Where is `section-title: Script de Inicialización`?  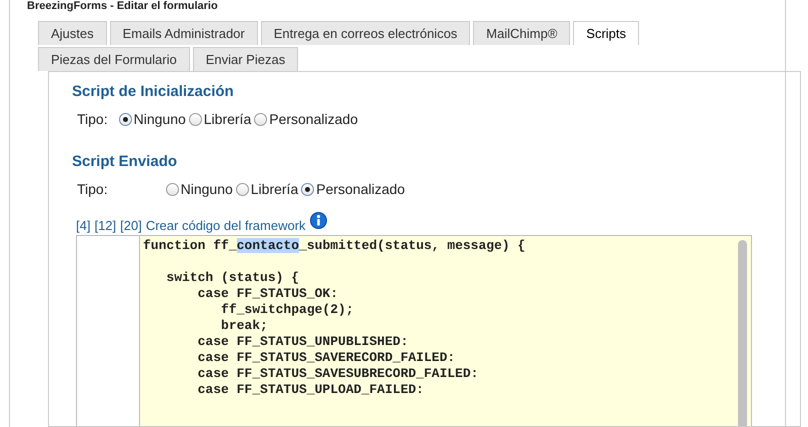 section-title: Script de Inicialización is located at coordinates (153, 92).